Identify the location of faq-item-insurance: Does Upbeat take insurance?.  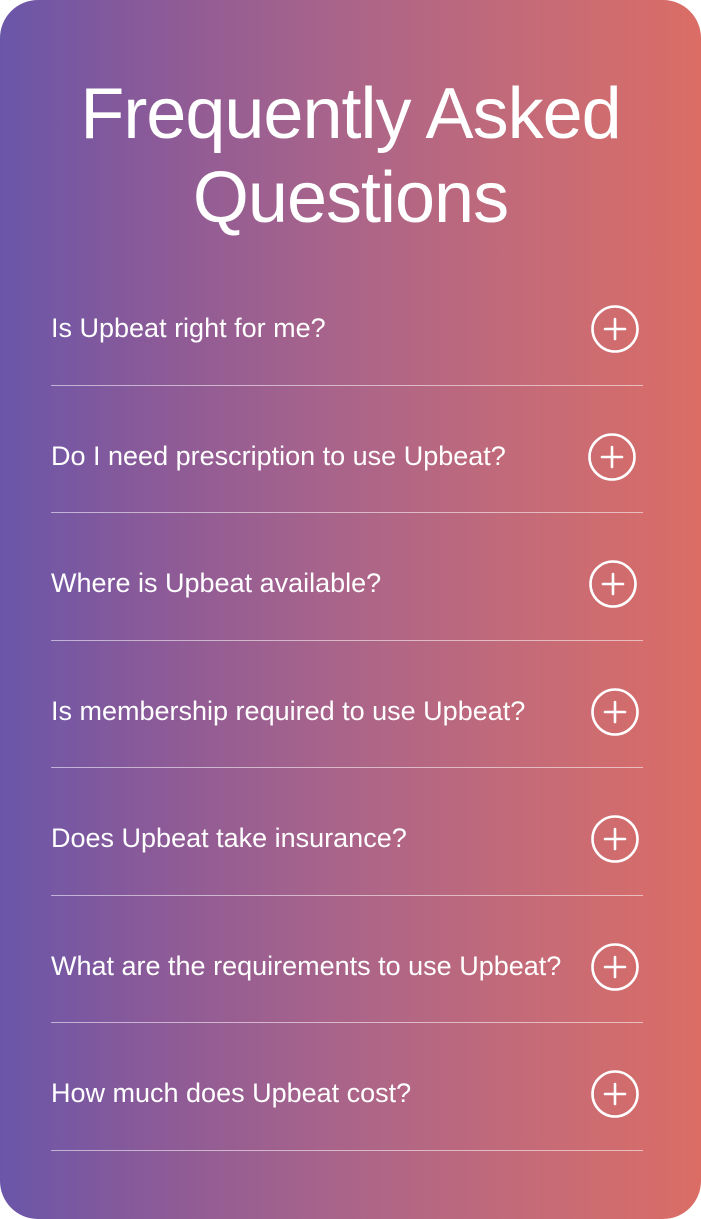
(347, 832).